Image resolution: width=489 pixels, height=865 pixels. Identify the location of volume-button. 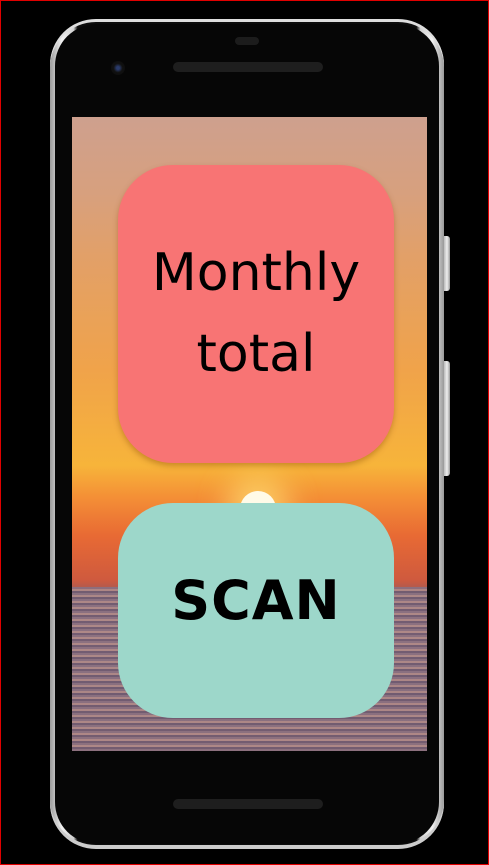
(447, 418).